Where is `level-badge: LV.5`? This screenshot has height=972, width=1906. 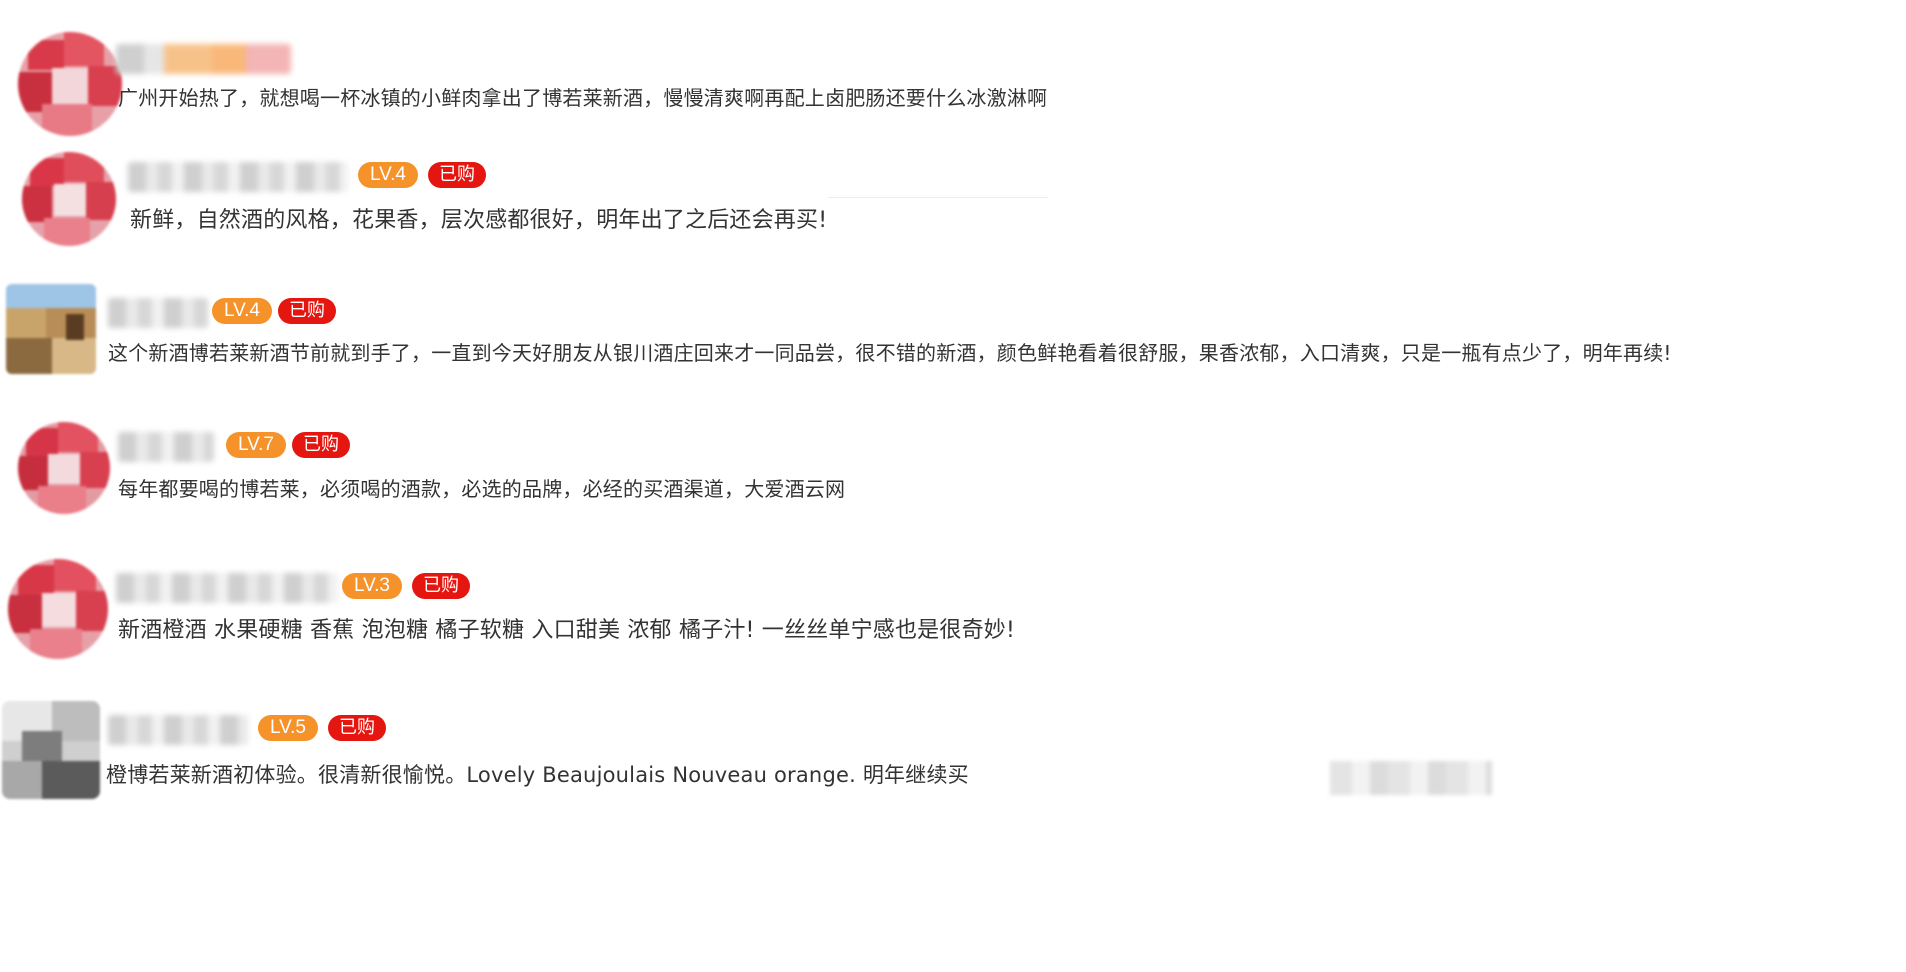
level-badge: LV.5 is located at coordinates (288, 728).